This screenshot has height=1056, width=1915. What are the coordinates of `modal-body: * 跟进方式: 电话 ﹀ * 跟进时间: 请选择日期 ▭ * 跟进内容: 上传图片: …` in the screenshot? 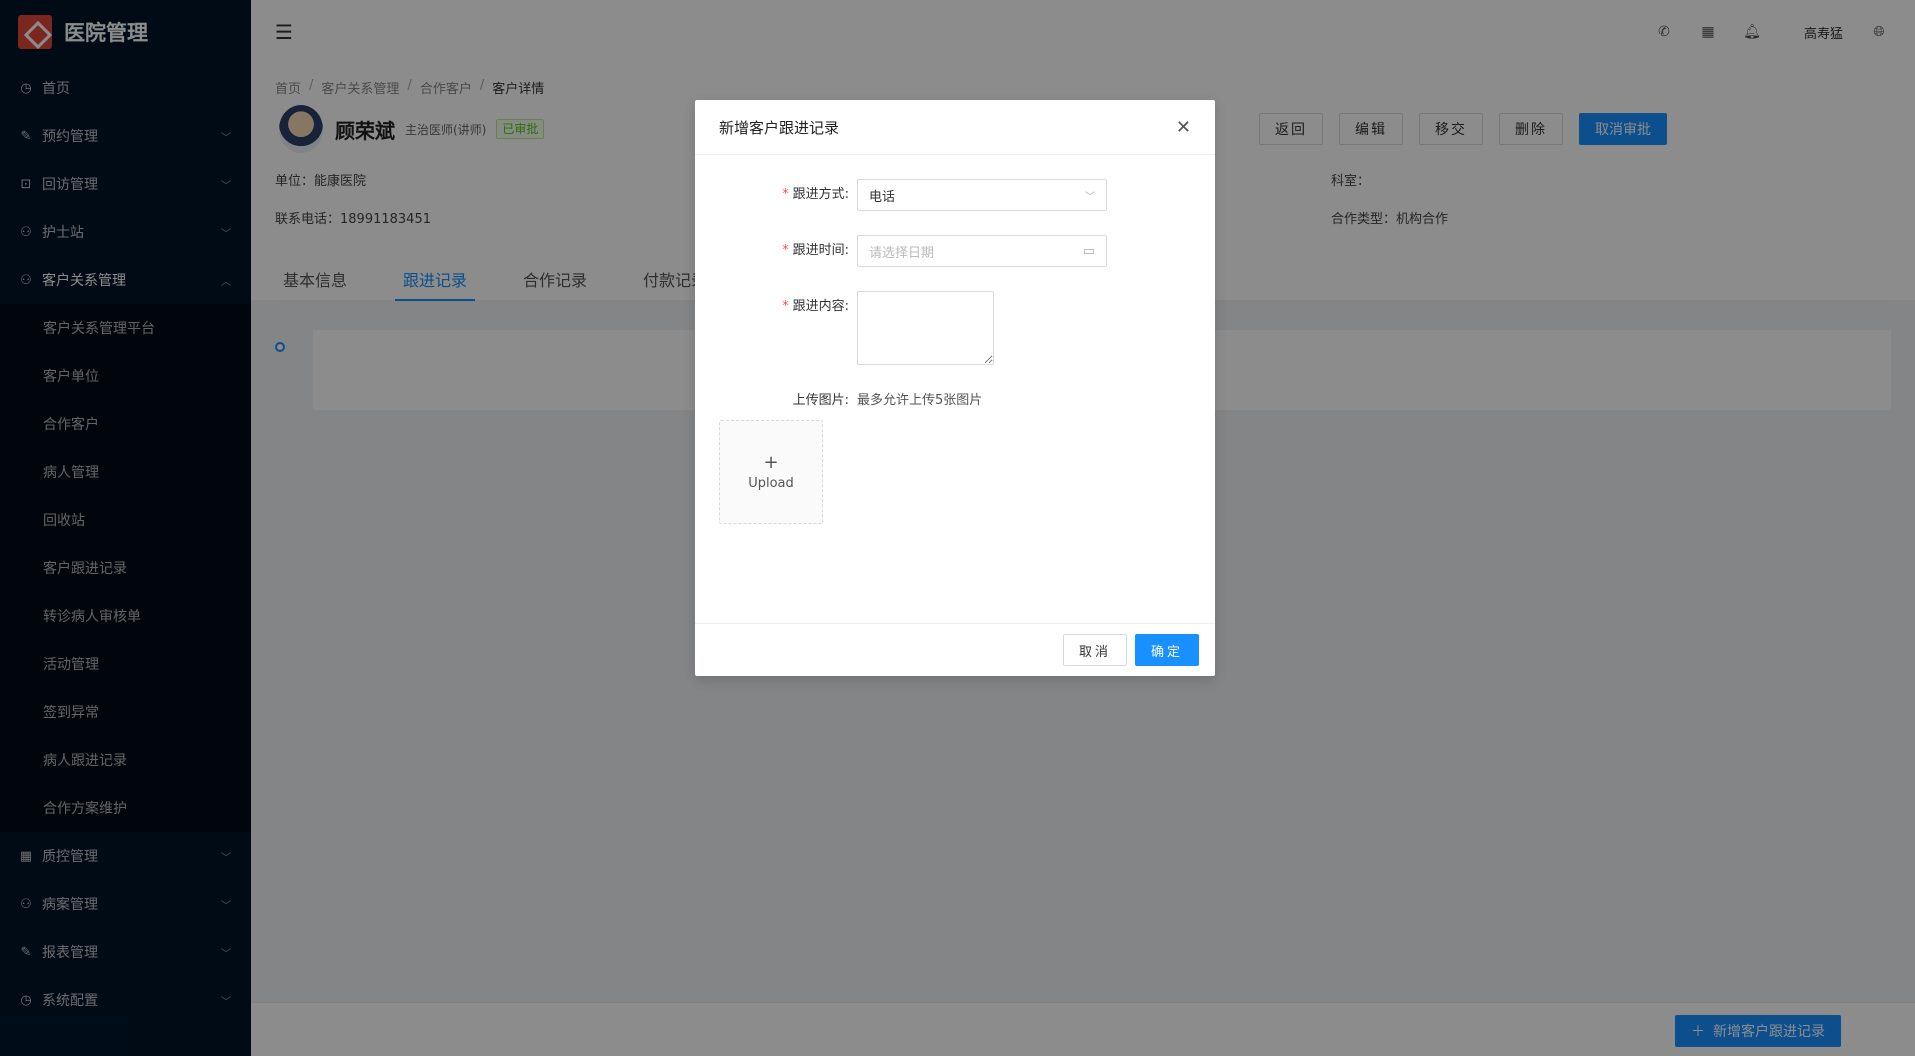 It's located at (955, 389).